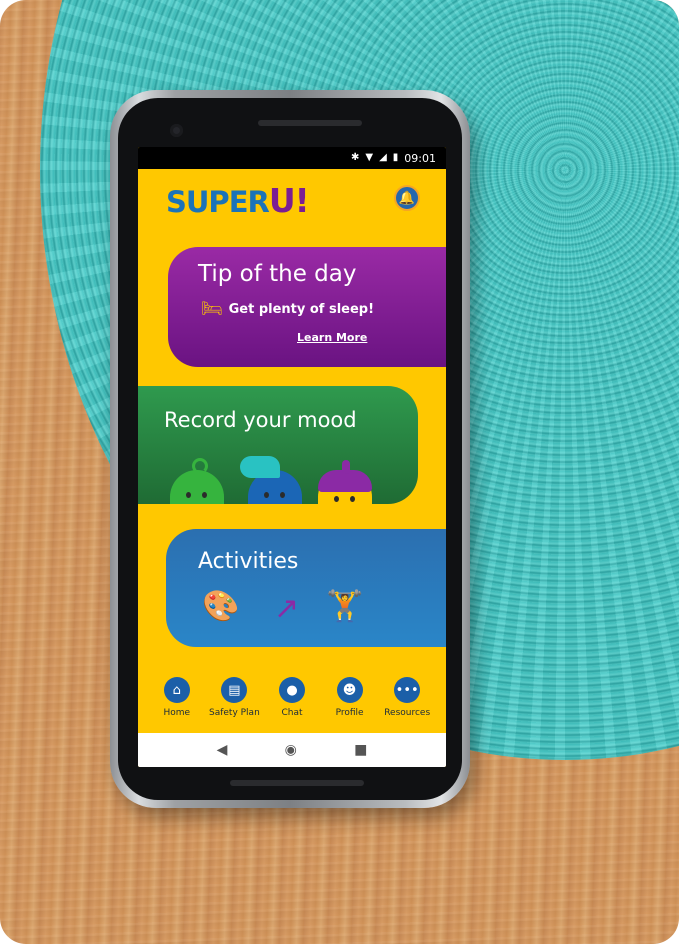 The height and width of the screenshot is (944, 679). What do you see at coordinates (297, 783) in the screenshot?
I see `bottom-speaker` at bounding box center [297, 783].